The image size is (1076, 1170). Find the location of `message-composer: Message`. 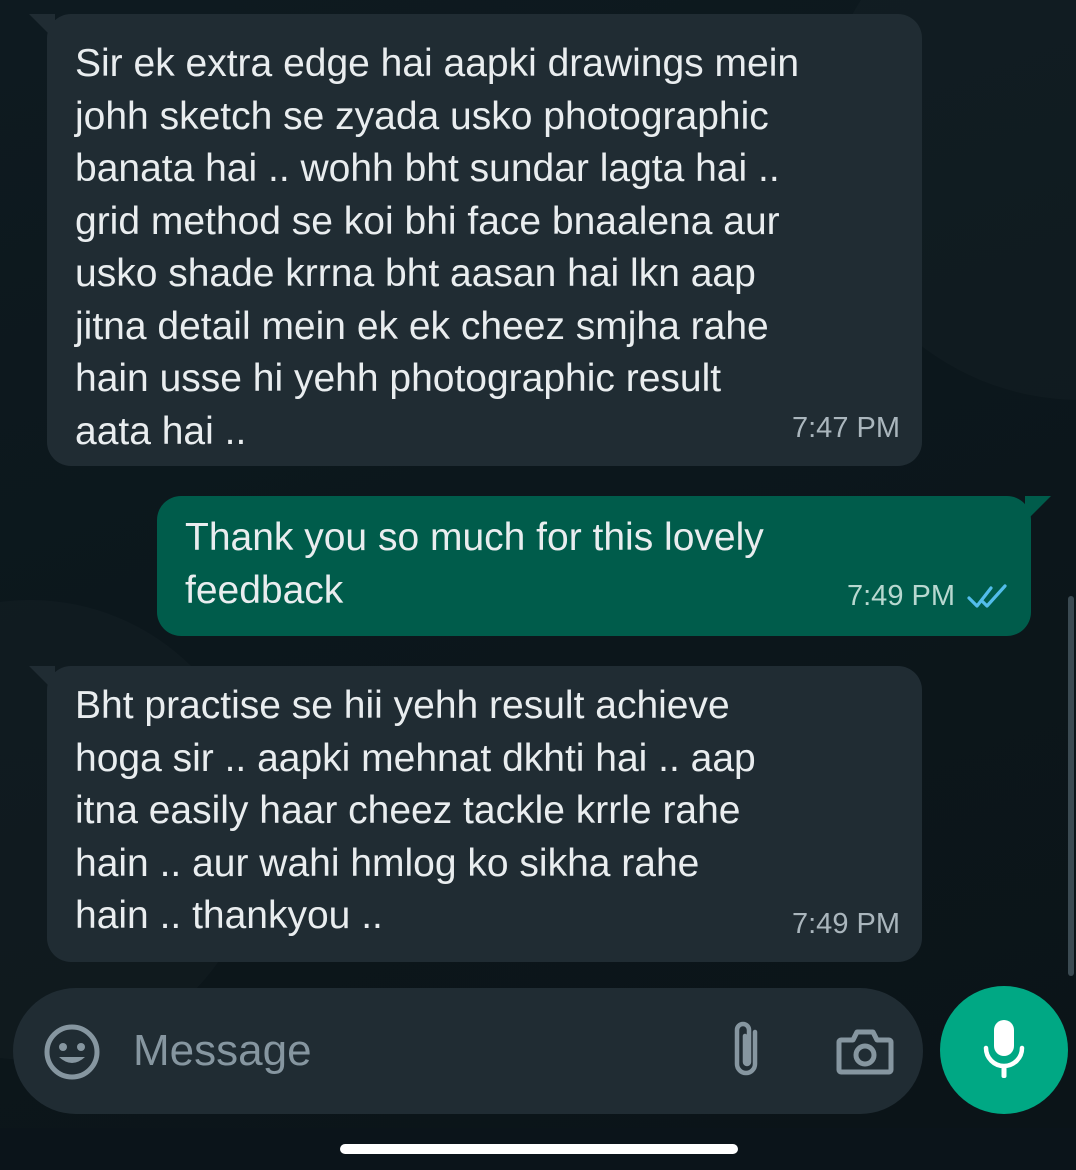

message-composer: Message is located at coordinates (468, 1051).